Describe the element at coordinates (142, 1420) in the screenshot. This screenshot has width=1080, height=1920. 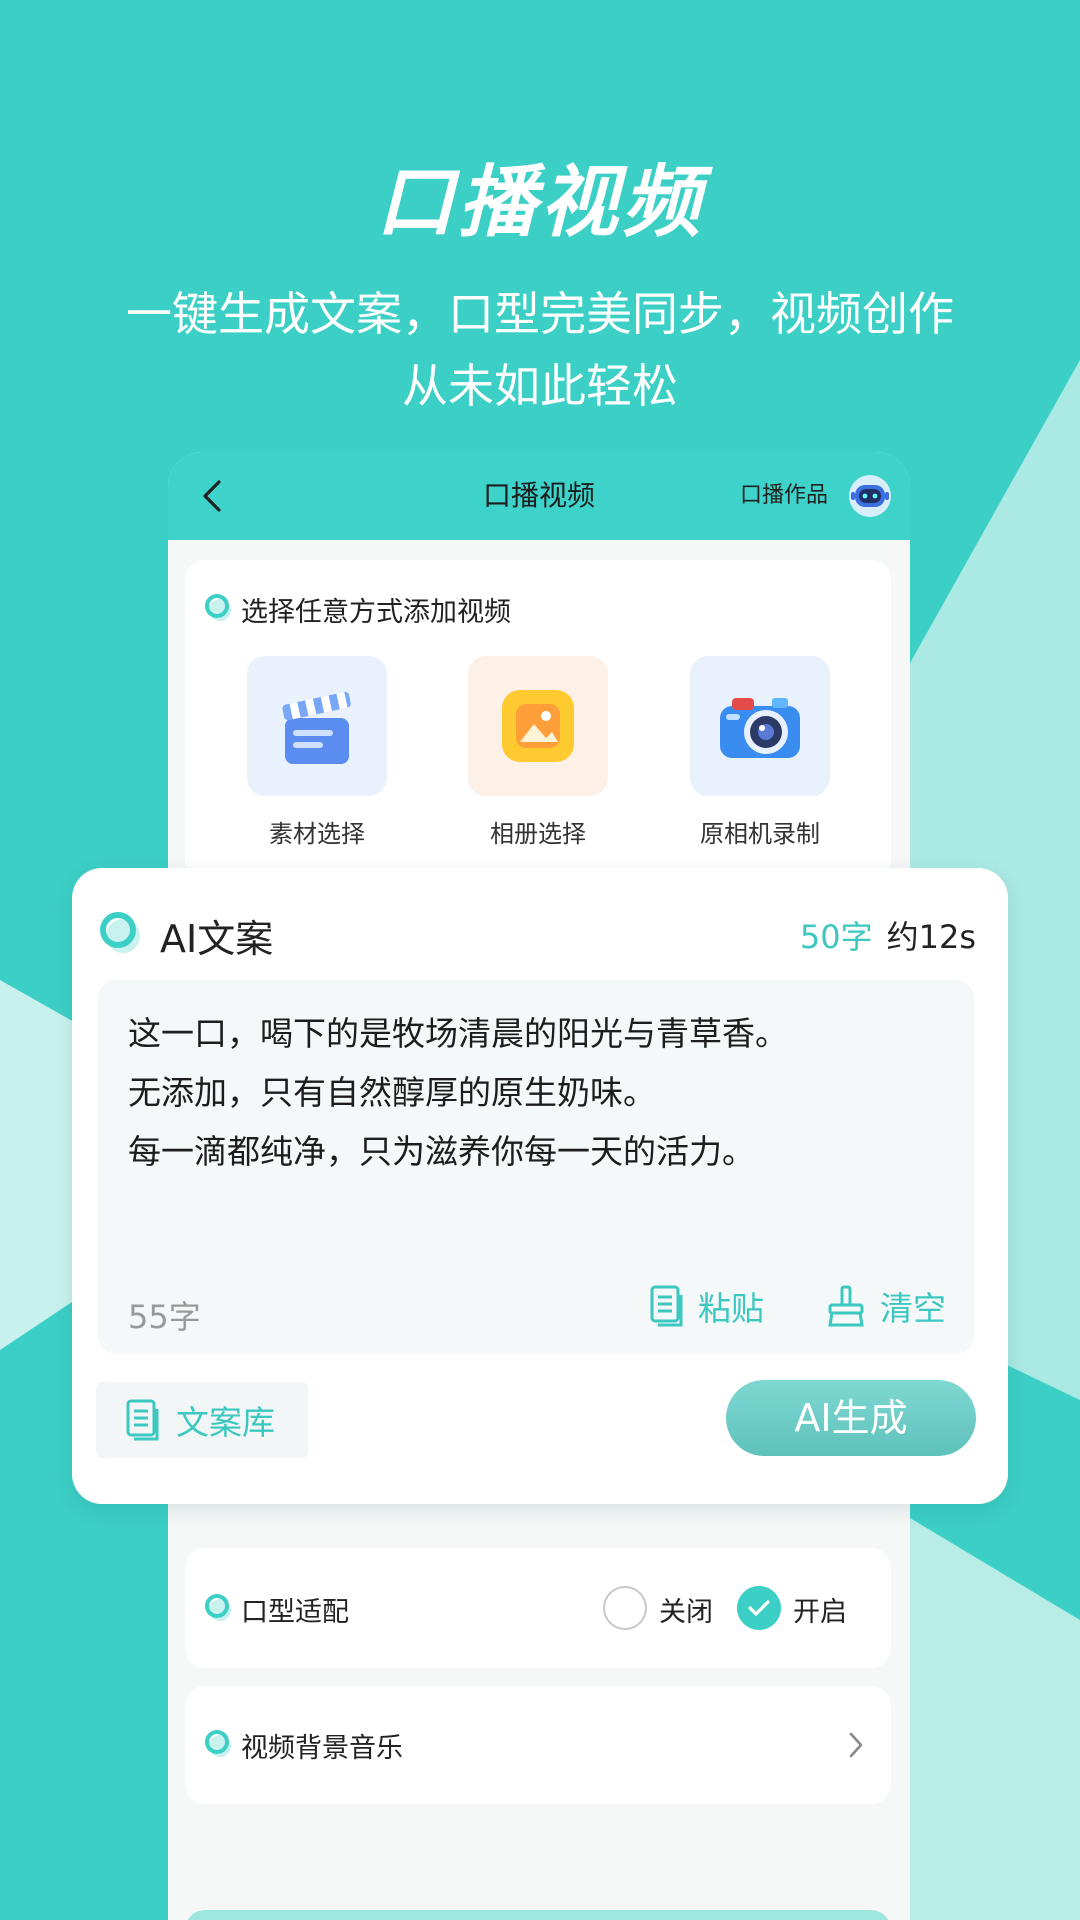
I see `document-icon` at that location.